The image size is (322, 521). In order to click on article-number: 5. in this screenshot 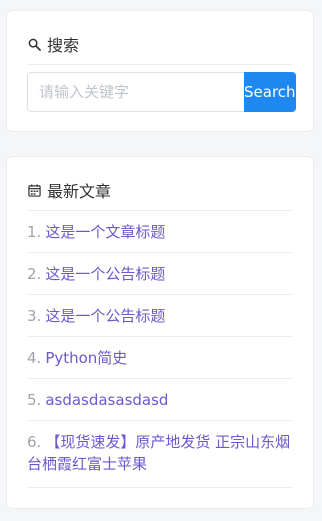, I will do `click(34, 400)`.